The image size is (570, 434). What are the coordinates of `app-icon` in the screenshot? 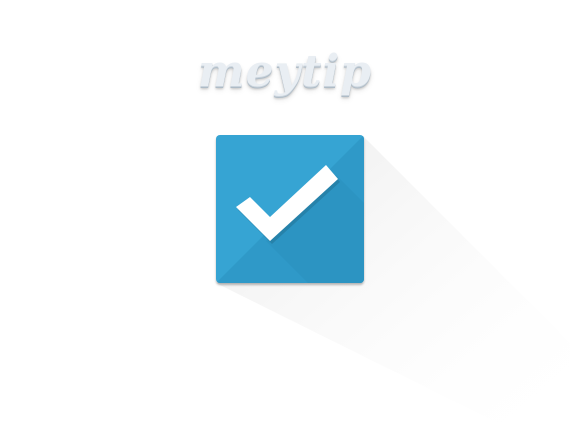 It's located at (290, 209).